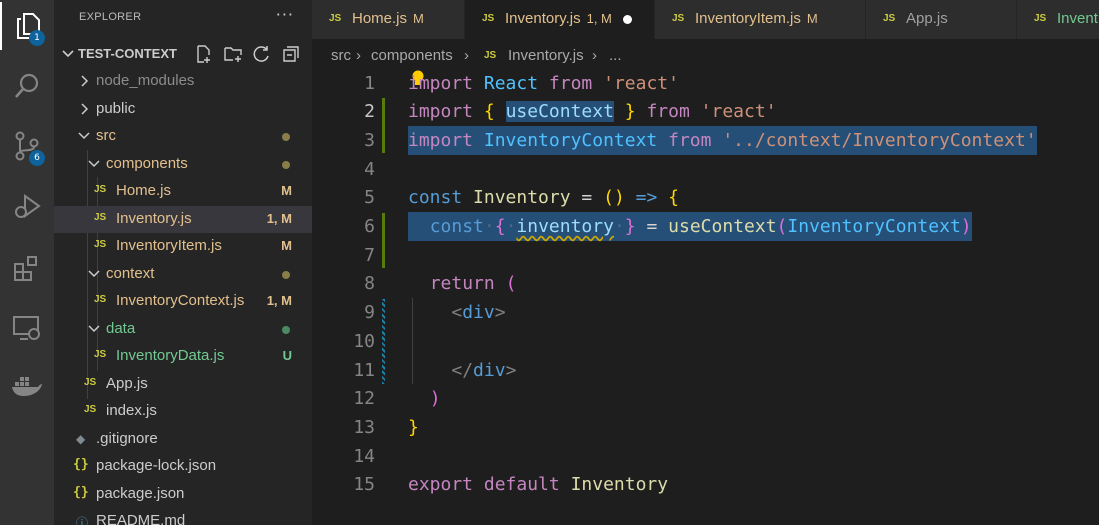  Describe the element at coordinates (183, 411) in the screenshot. I see `tree-file-index-js: JS index.js` at that location.